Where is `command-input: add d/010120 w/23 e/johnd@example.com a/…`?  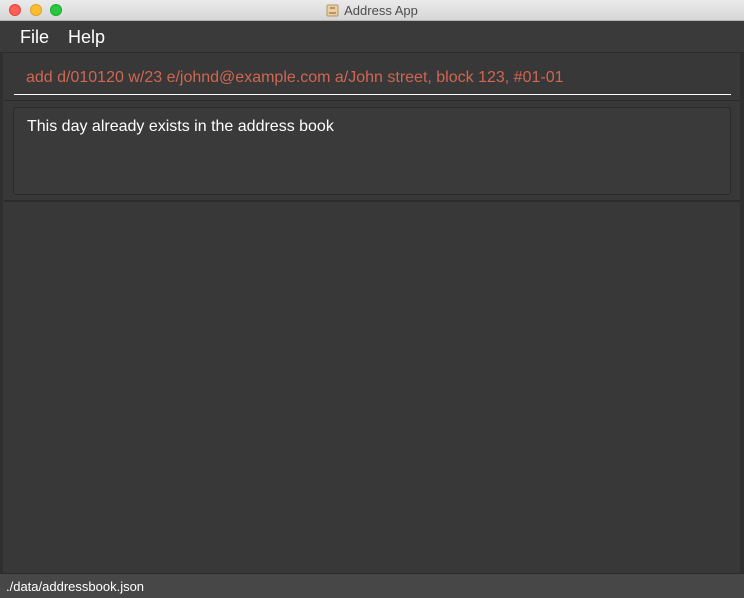 command-input: add d/010120 w/23 e/johnd@example.com a/… is located at coordinates (294, 78).